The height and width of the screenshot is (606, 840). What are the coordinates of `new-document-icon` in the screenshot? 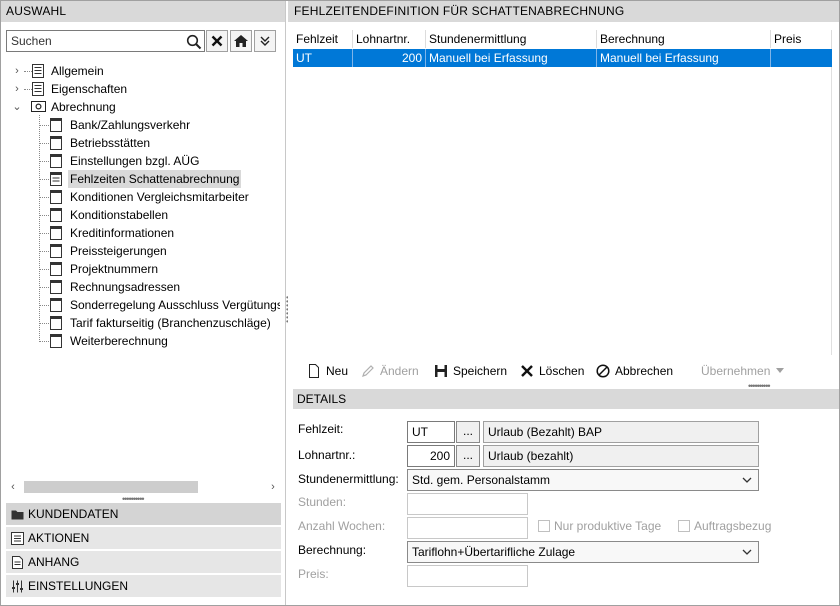 It's located at (314, 371).